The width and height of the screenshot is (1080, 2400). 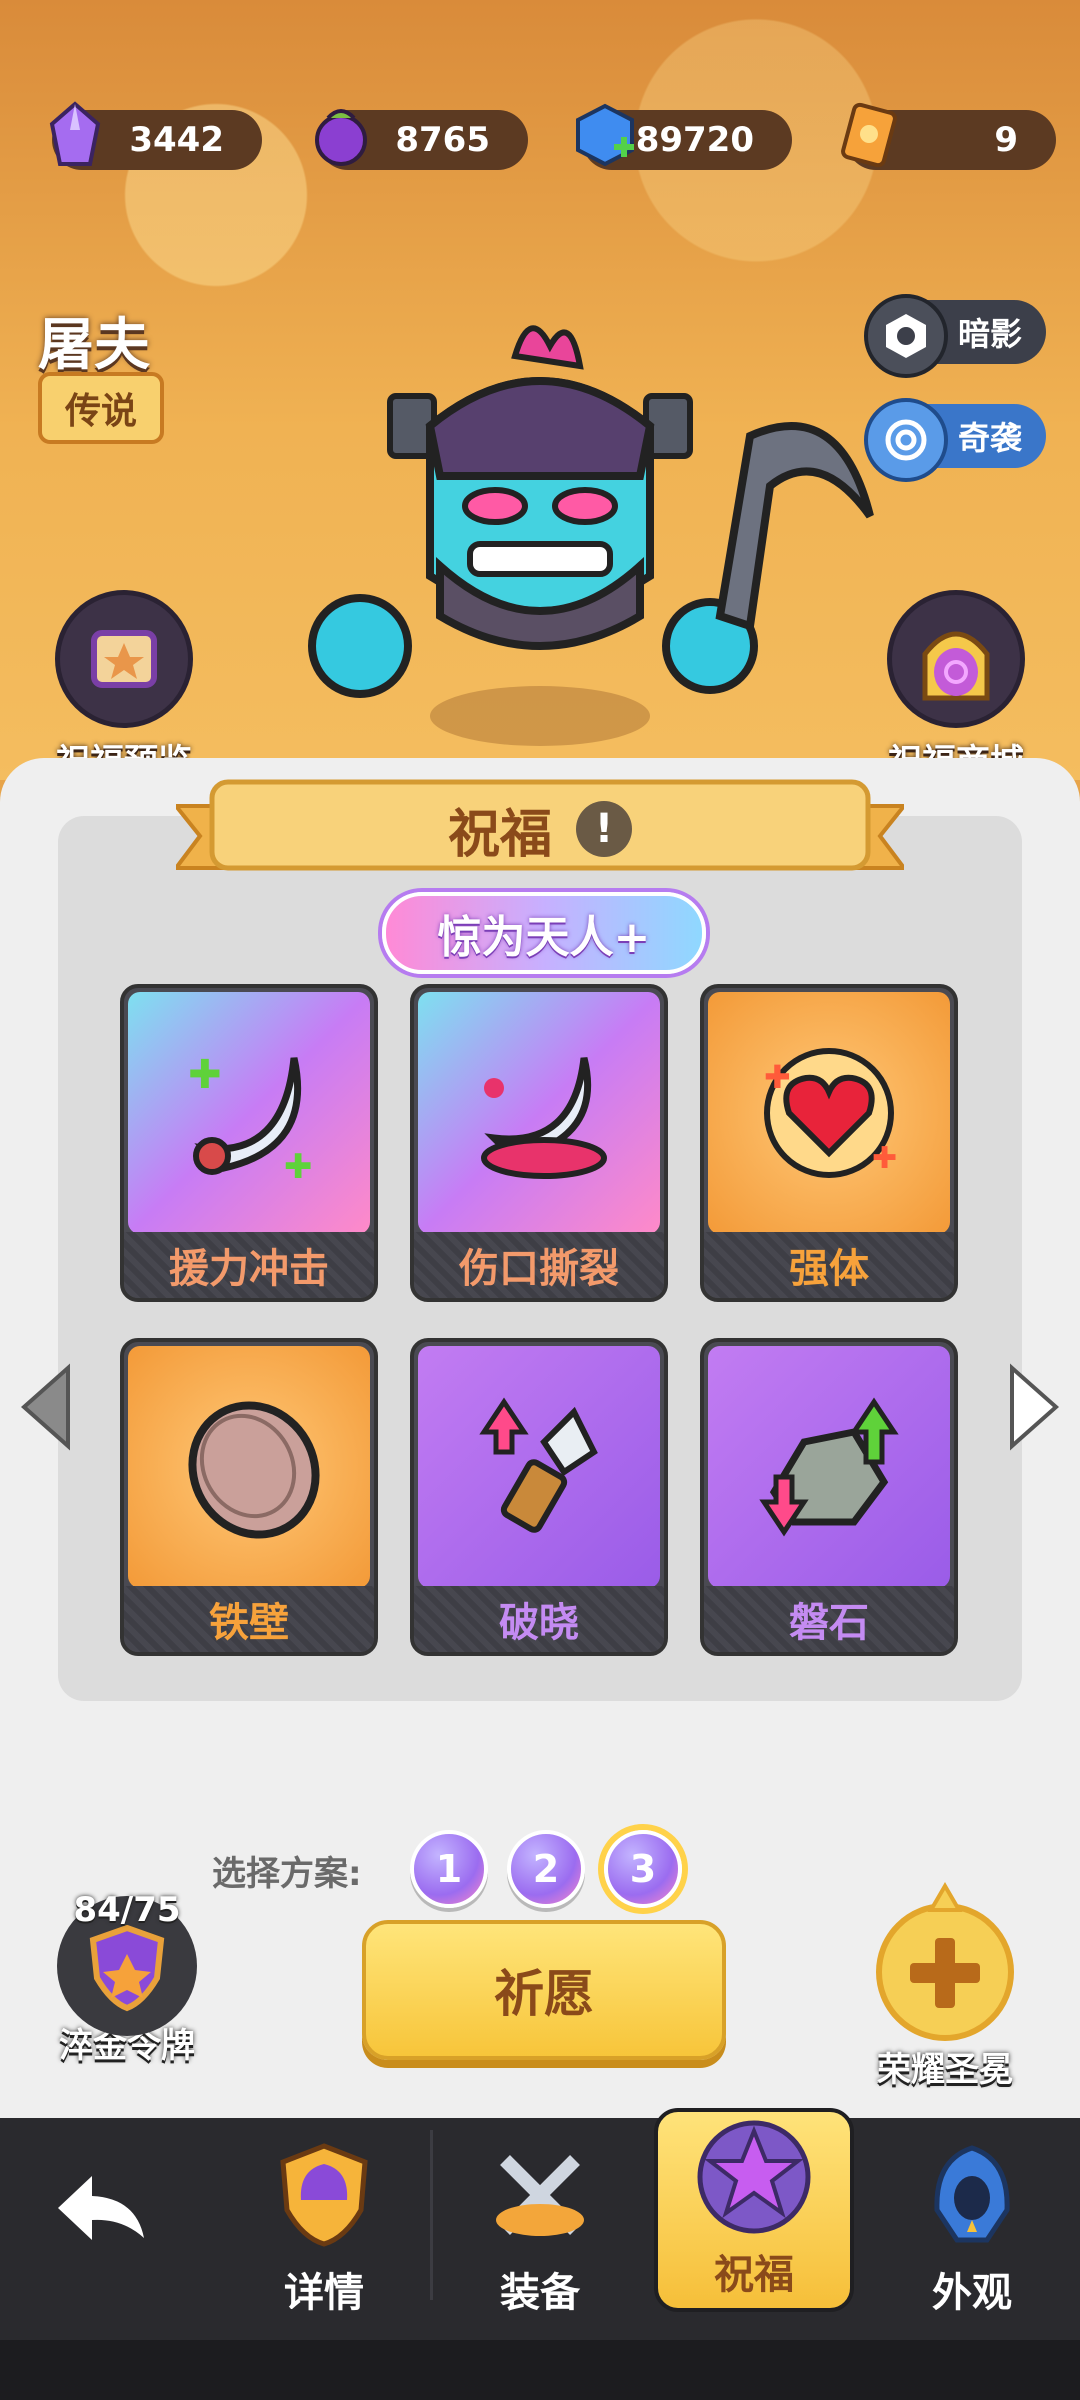 I want to click on nav-details: 详情, so click(x=324, y=2225).